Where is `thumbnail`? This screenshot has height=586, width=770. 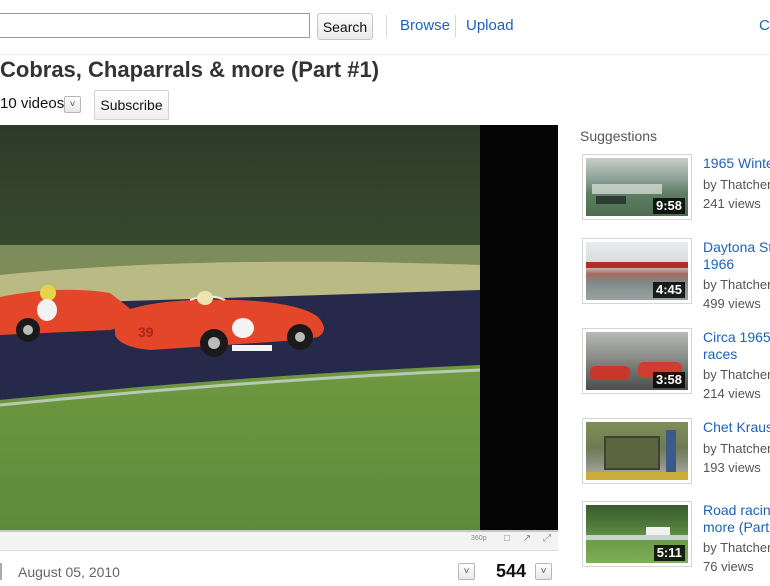
thumbnail is located at coordinates (637, 451).